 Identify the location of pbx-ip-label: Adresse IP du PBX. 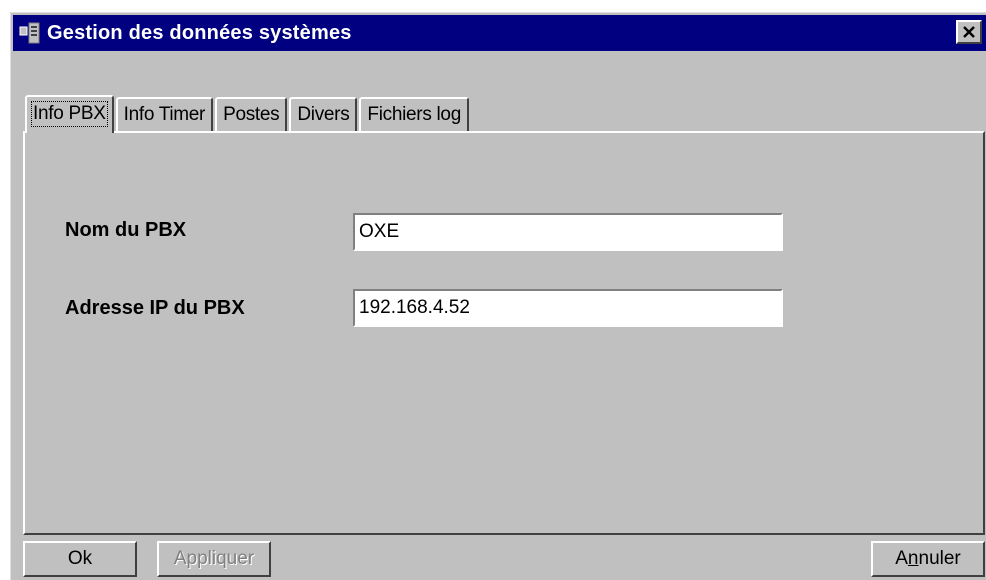
(155, 308).